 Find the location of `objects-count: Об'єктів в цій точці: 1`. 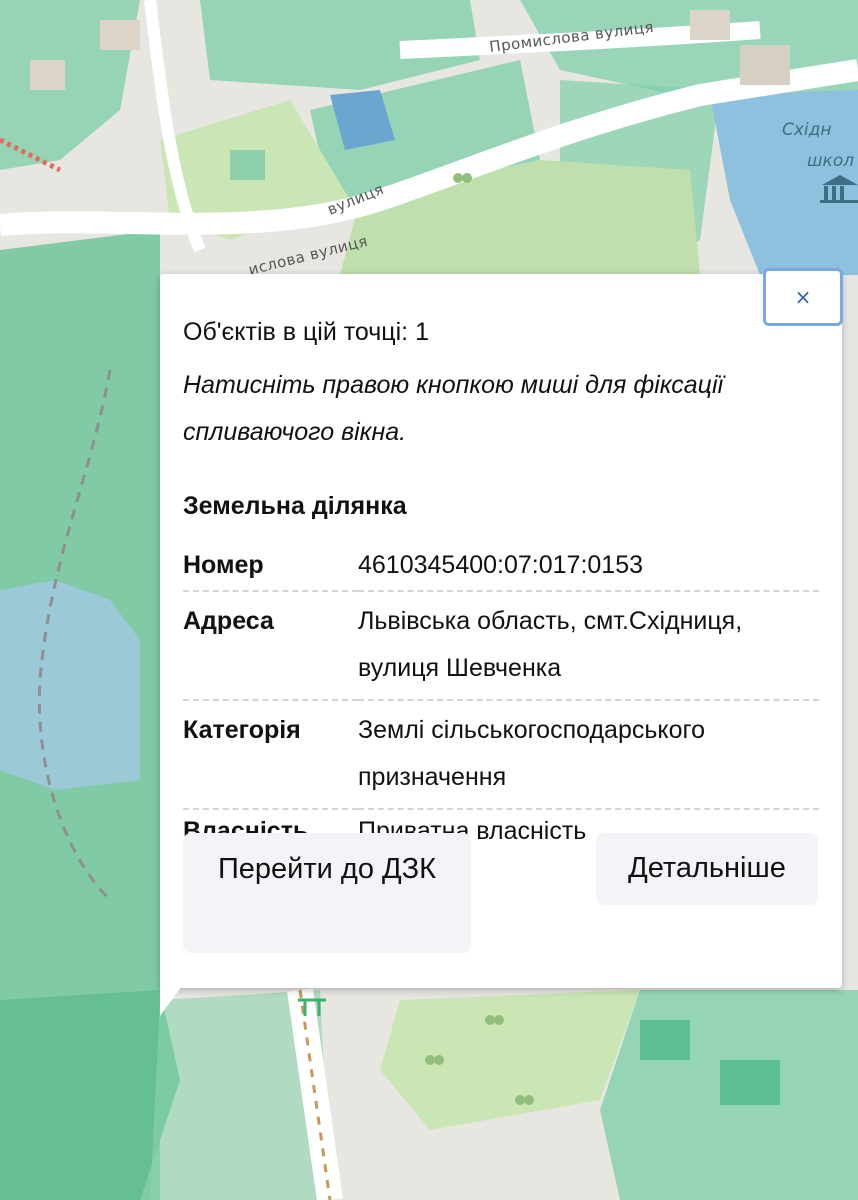

objects-count: Об'єктів в цій точці: 1 is located at coordinates (306, 332).